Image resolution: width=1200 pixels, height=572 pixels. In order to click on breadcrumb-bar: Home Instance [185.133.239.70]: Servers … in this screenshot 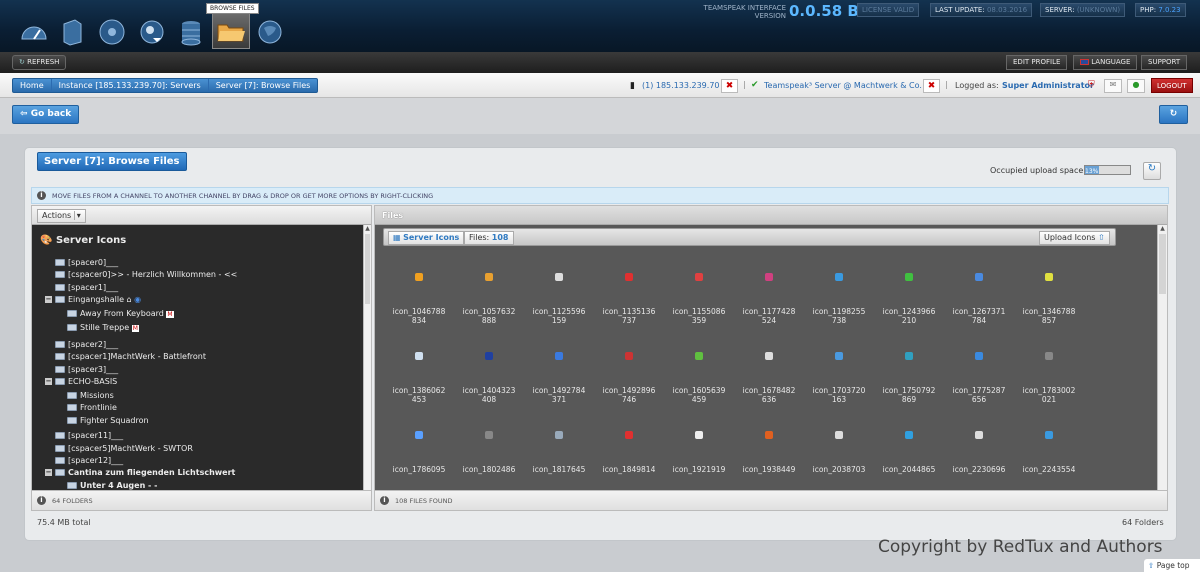, I will do `click(600, 85)`.